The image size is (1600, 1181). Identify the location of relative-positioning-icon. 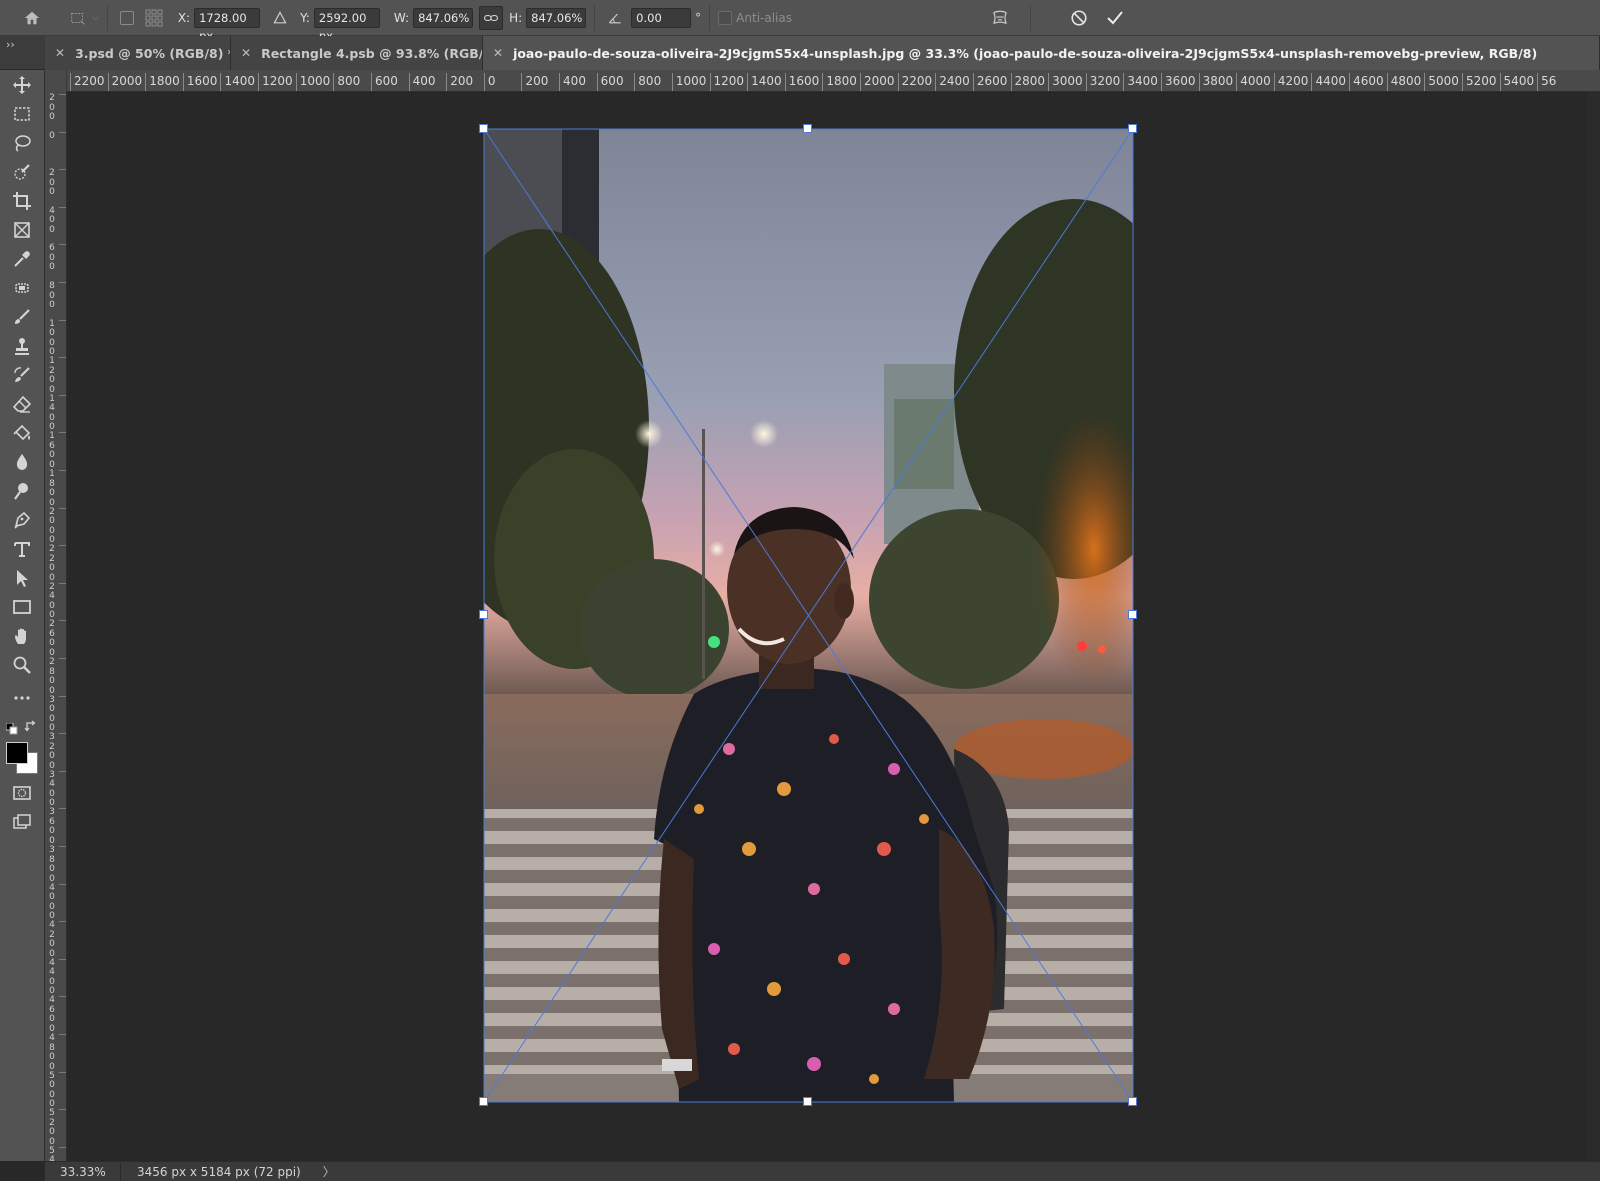
(280, 18).